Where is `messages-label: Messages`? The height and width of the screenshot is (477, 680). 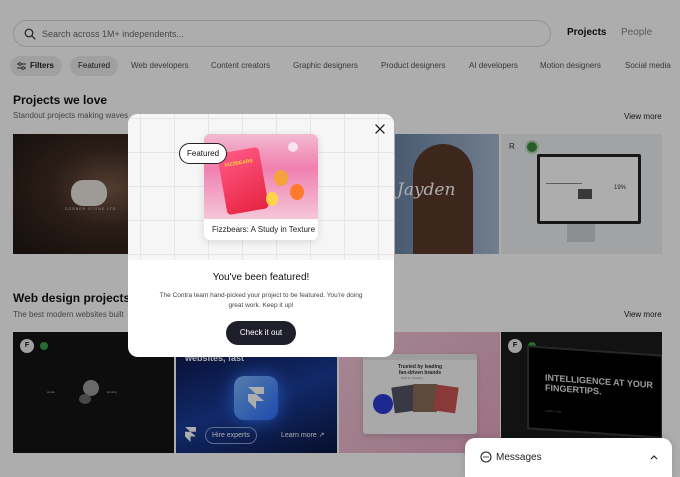
messages-label: Messages is located at coordinates (519, 457).